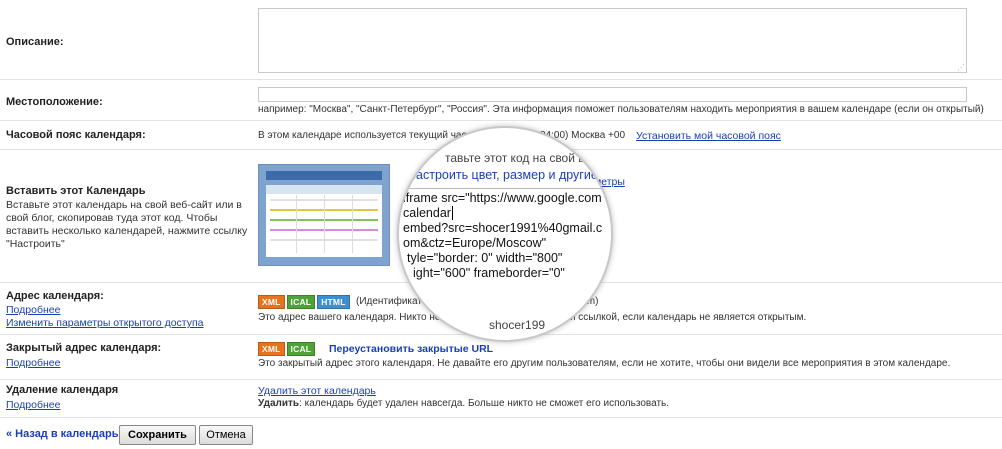  Describe the element at coordinates (708, 136) in the screenshot. I see `set-timezone-link: Установить мой часовой пояс` at that location.